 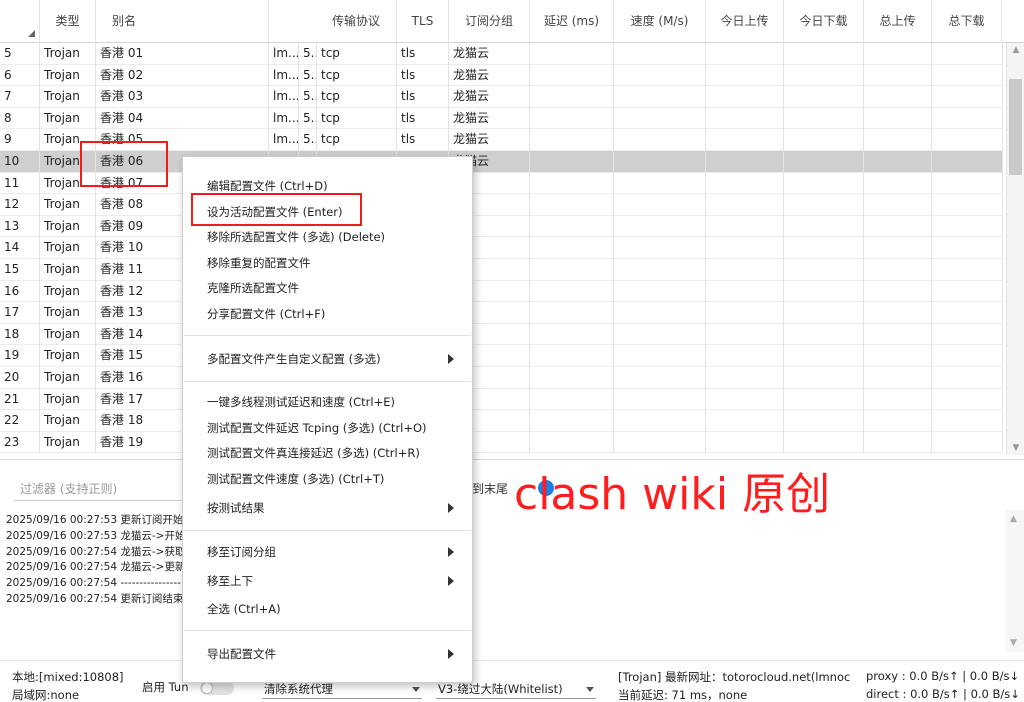 What do you see at coordinates (20, 248) in the screenshot?
I see `cell-index: 14` at bounding box center [20, 248].